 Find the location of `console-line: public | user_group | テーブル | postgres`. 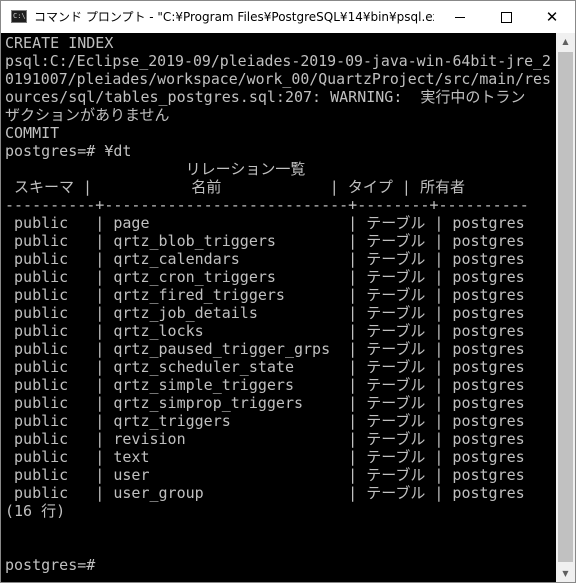

console-line: public | user_group | テーブル | postgres is located at coordinates (265, 493).